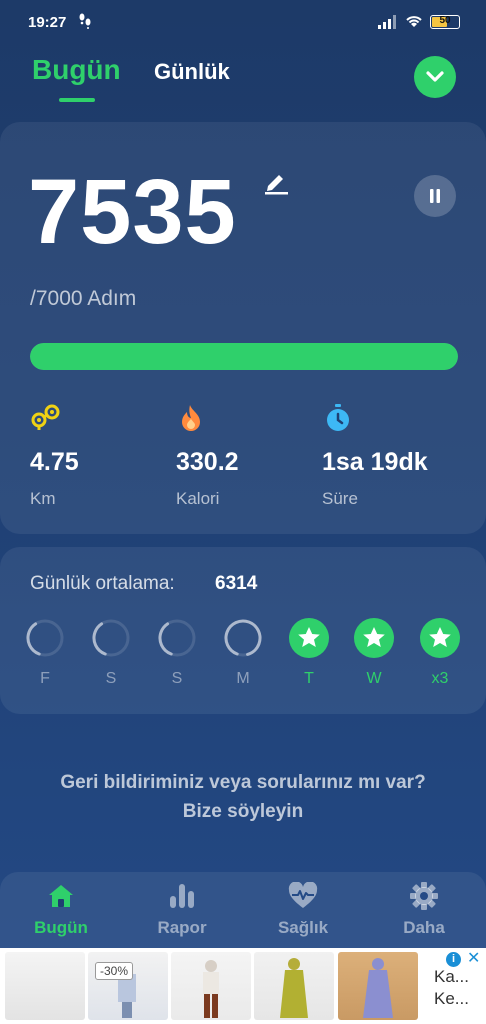 This screenshot has height=1024, width=486. I want to click on distance-label: Km, so click(43, 498).